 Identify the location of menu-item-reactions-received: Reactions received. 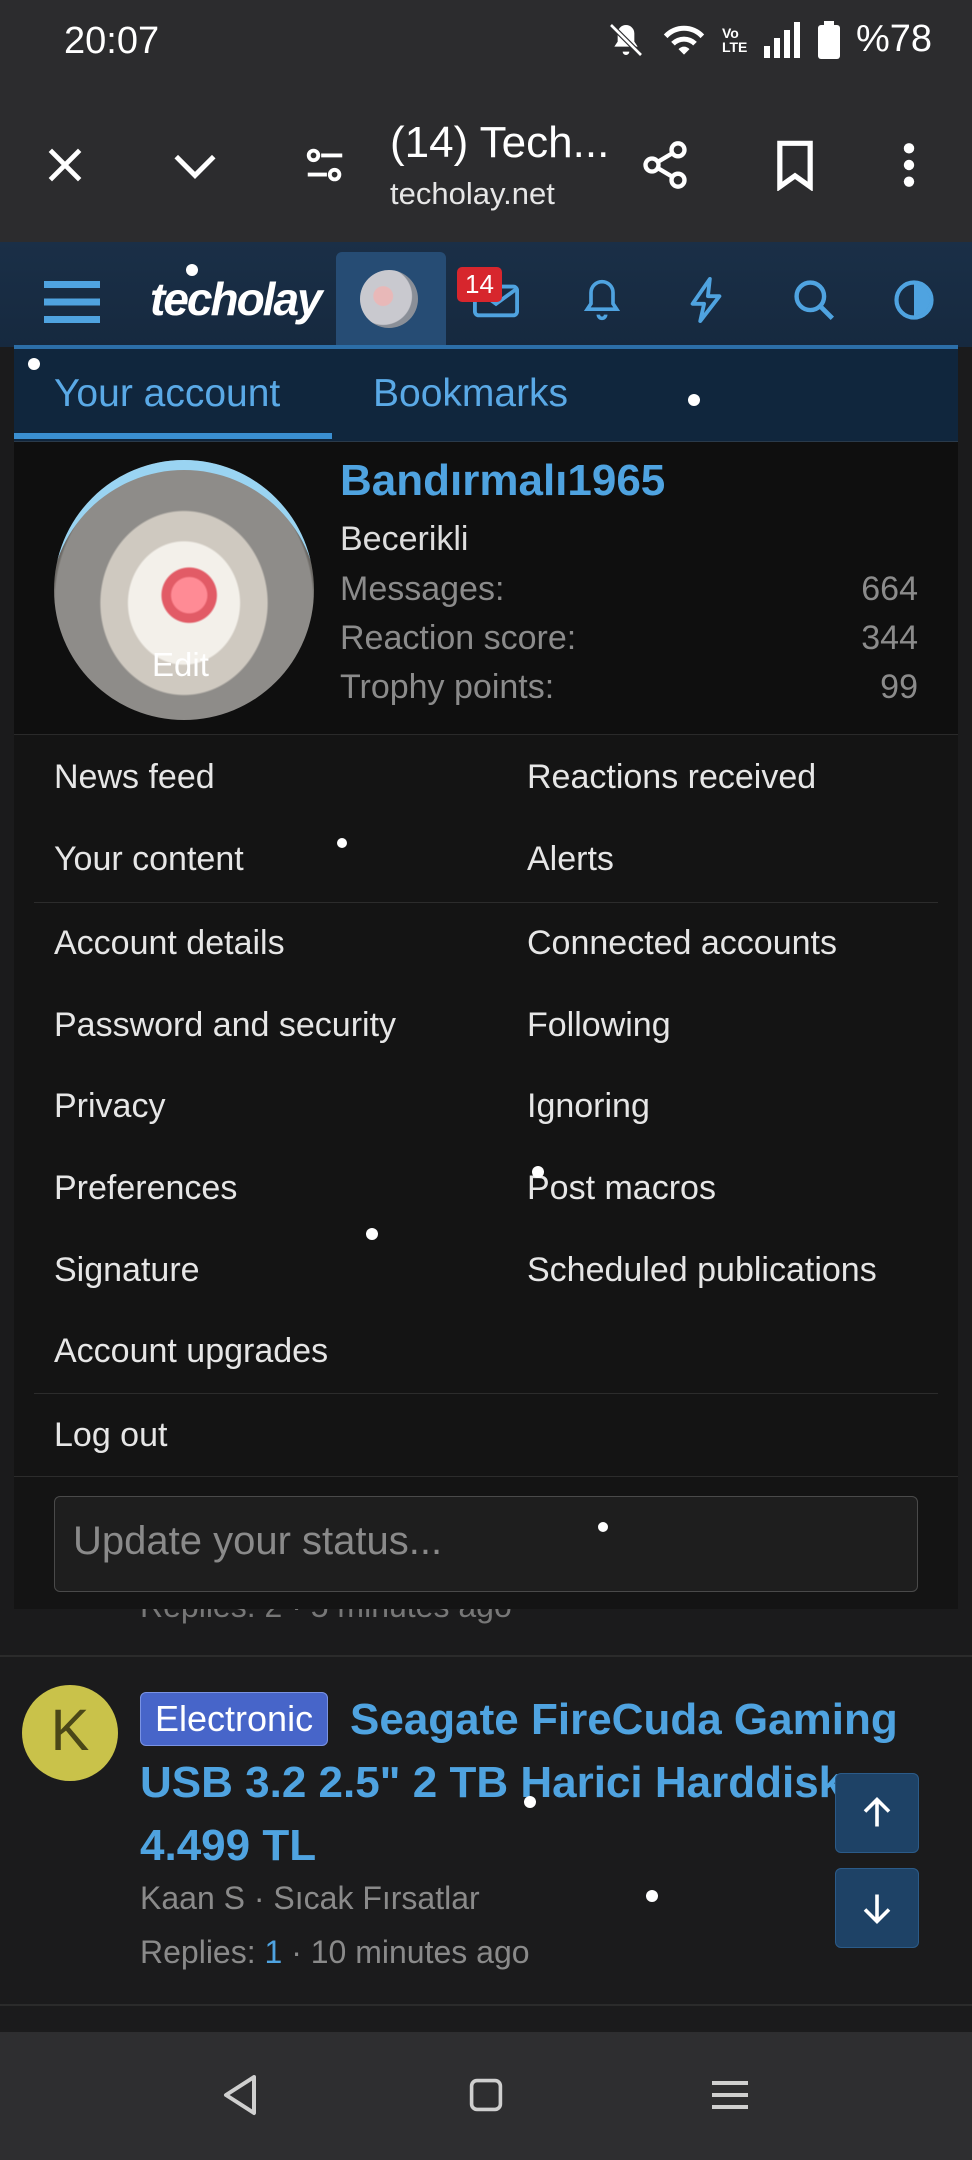
(671, 777).